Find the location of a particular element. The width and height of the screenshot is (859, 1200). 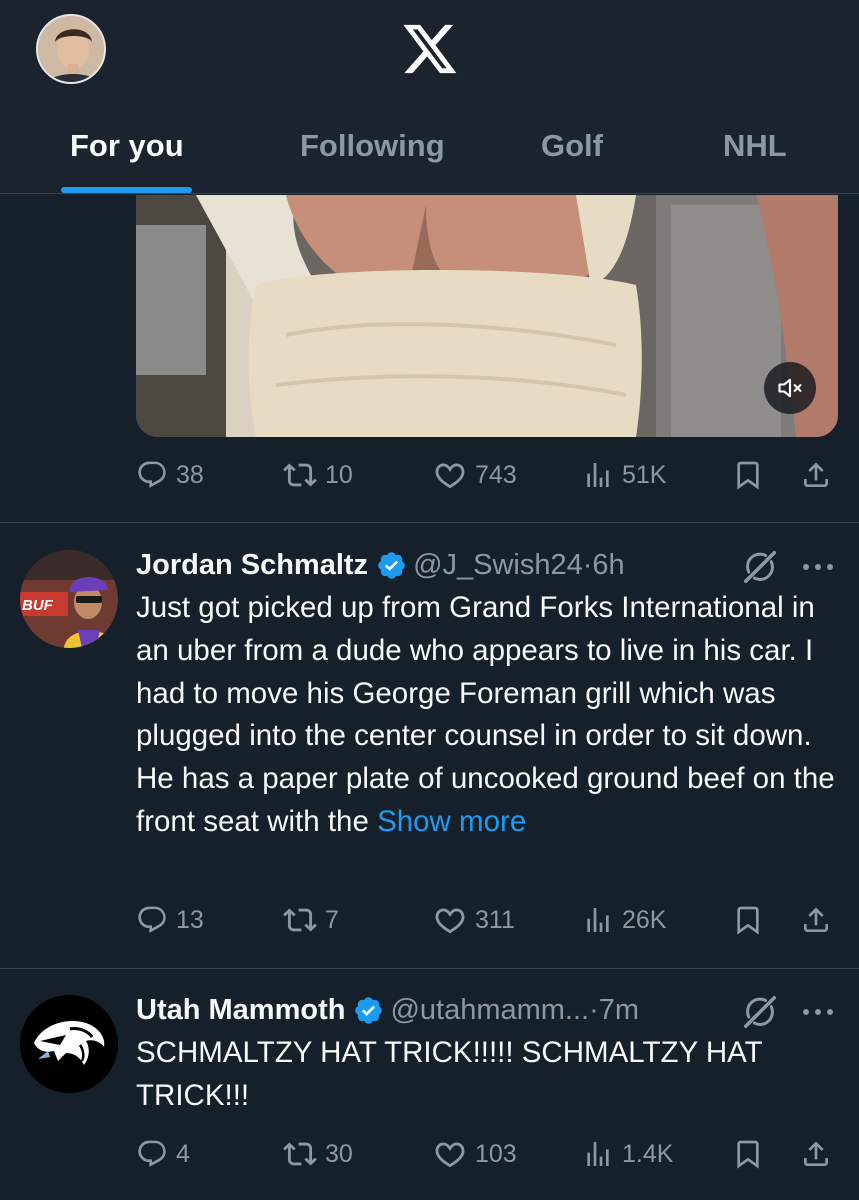

like-button: 743 is located at coordinates (475, 475).